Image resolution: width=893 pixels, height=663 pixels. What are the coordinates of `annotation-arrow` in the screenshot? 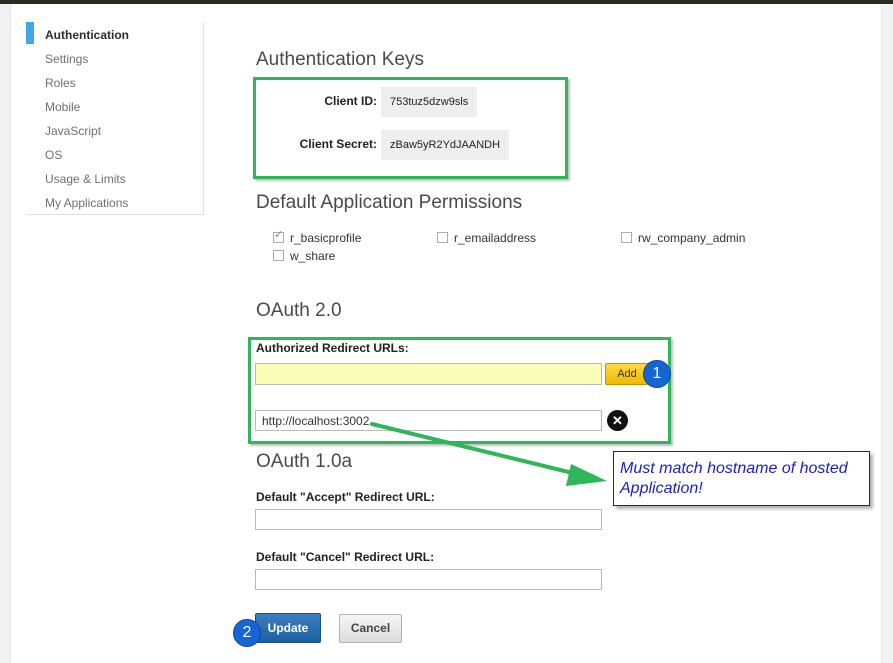 It's located at (488, 454).